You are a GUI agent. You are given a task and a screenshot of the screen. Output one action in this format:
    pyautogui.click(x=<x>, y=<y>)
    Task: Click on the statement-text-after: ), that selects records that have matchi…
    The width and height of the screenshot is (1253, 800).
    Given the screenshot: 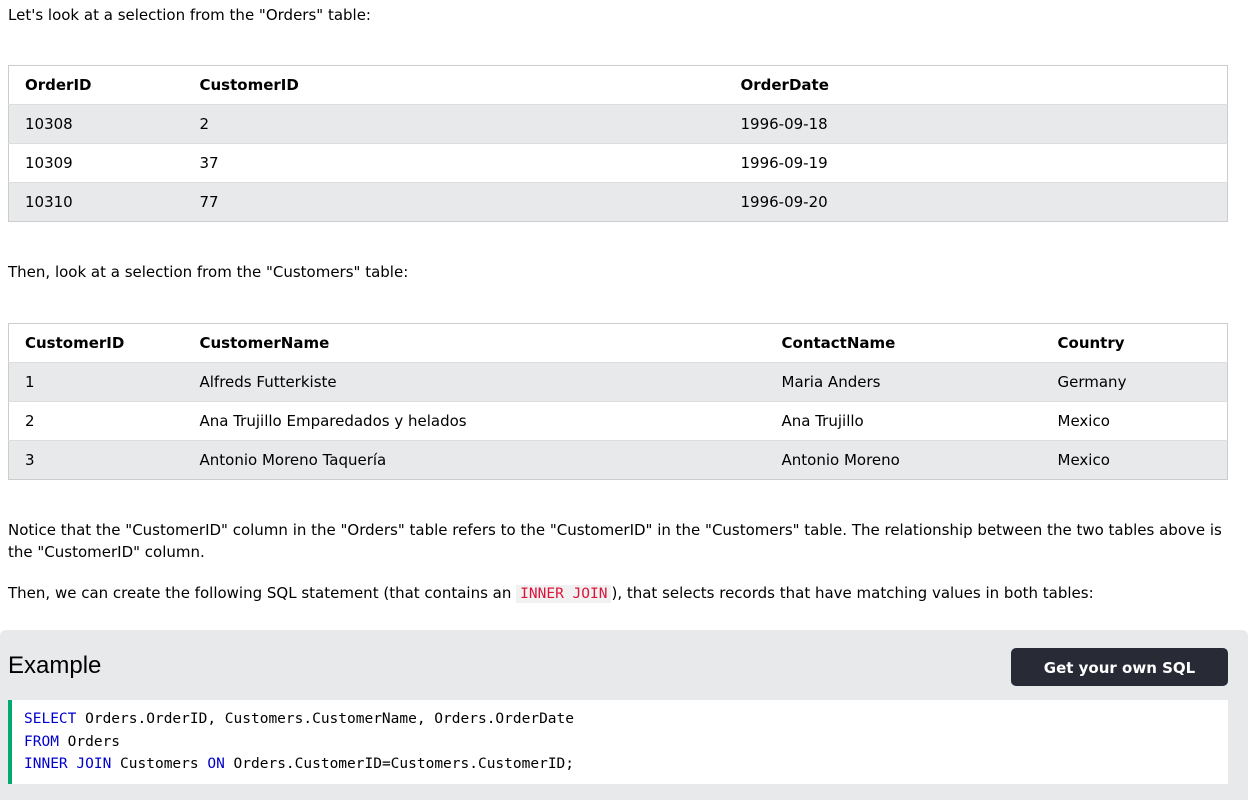 What is the action you would take?
    pyautogui.click(x=852, y=593)
    